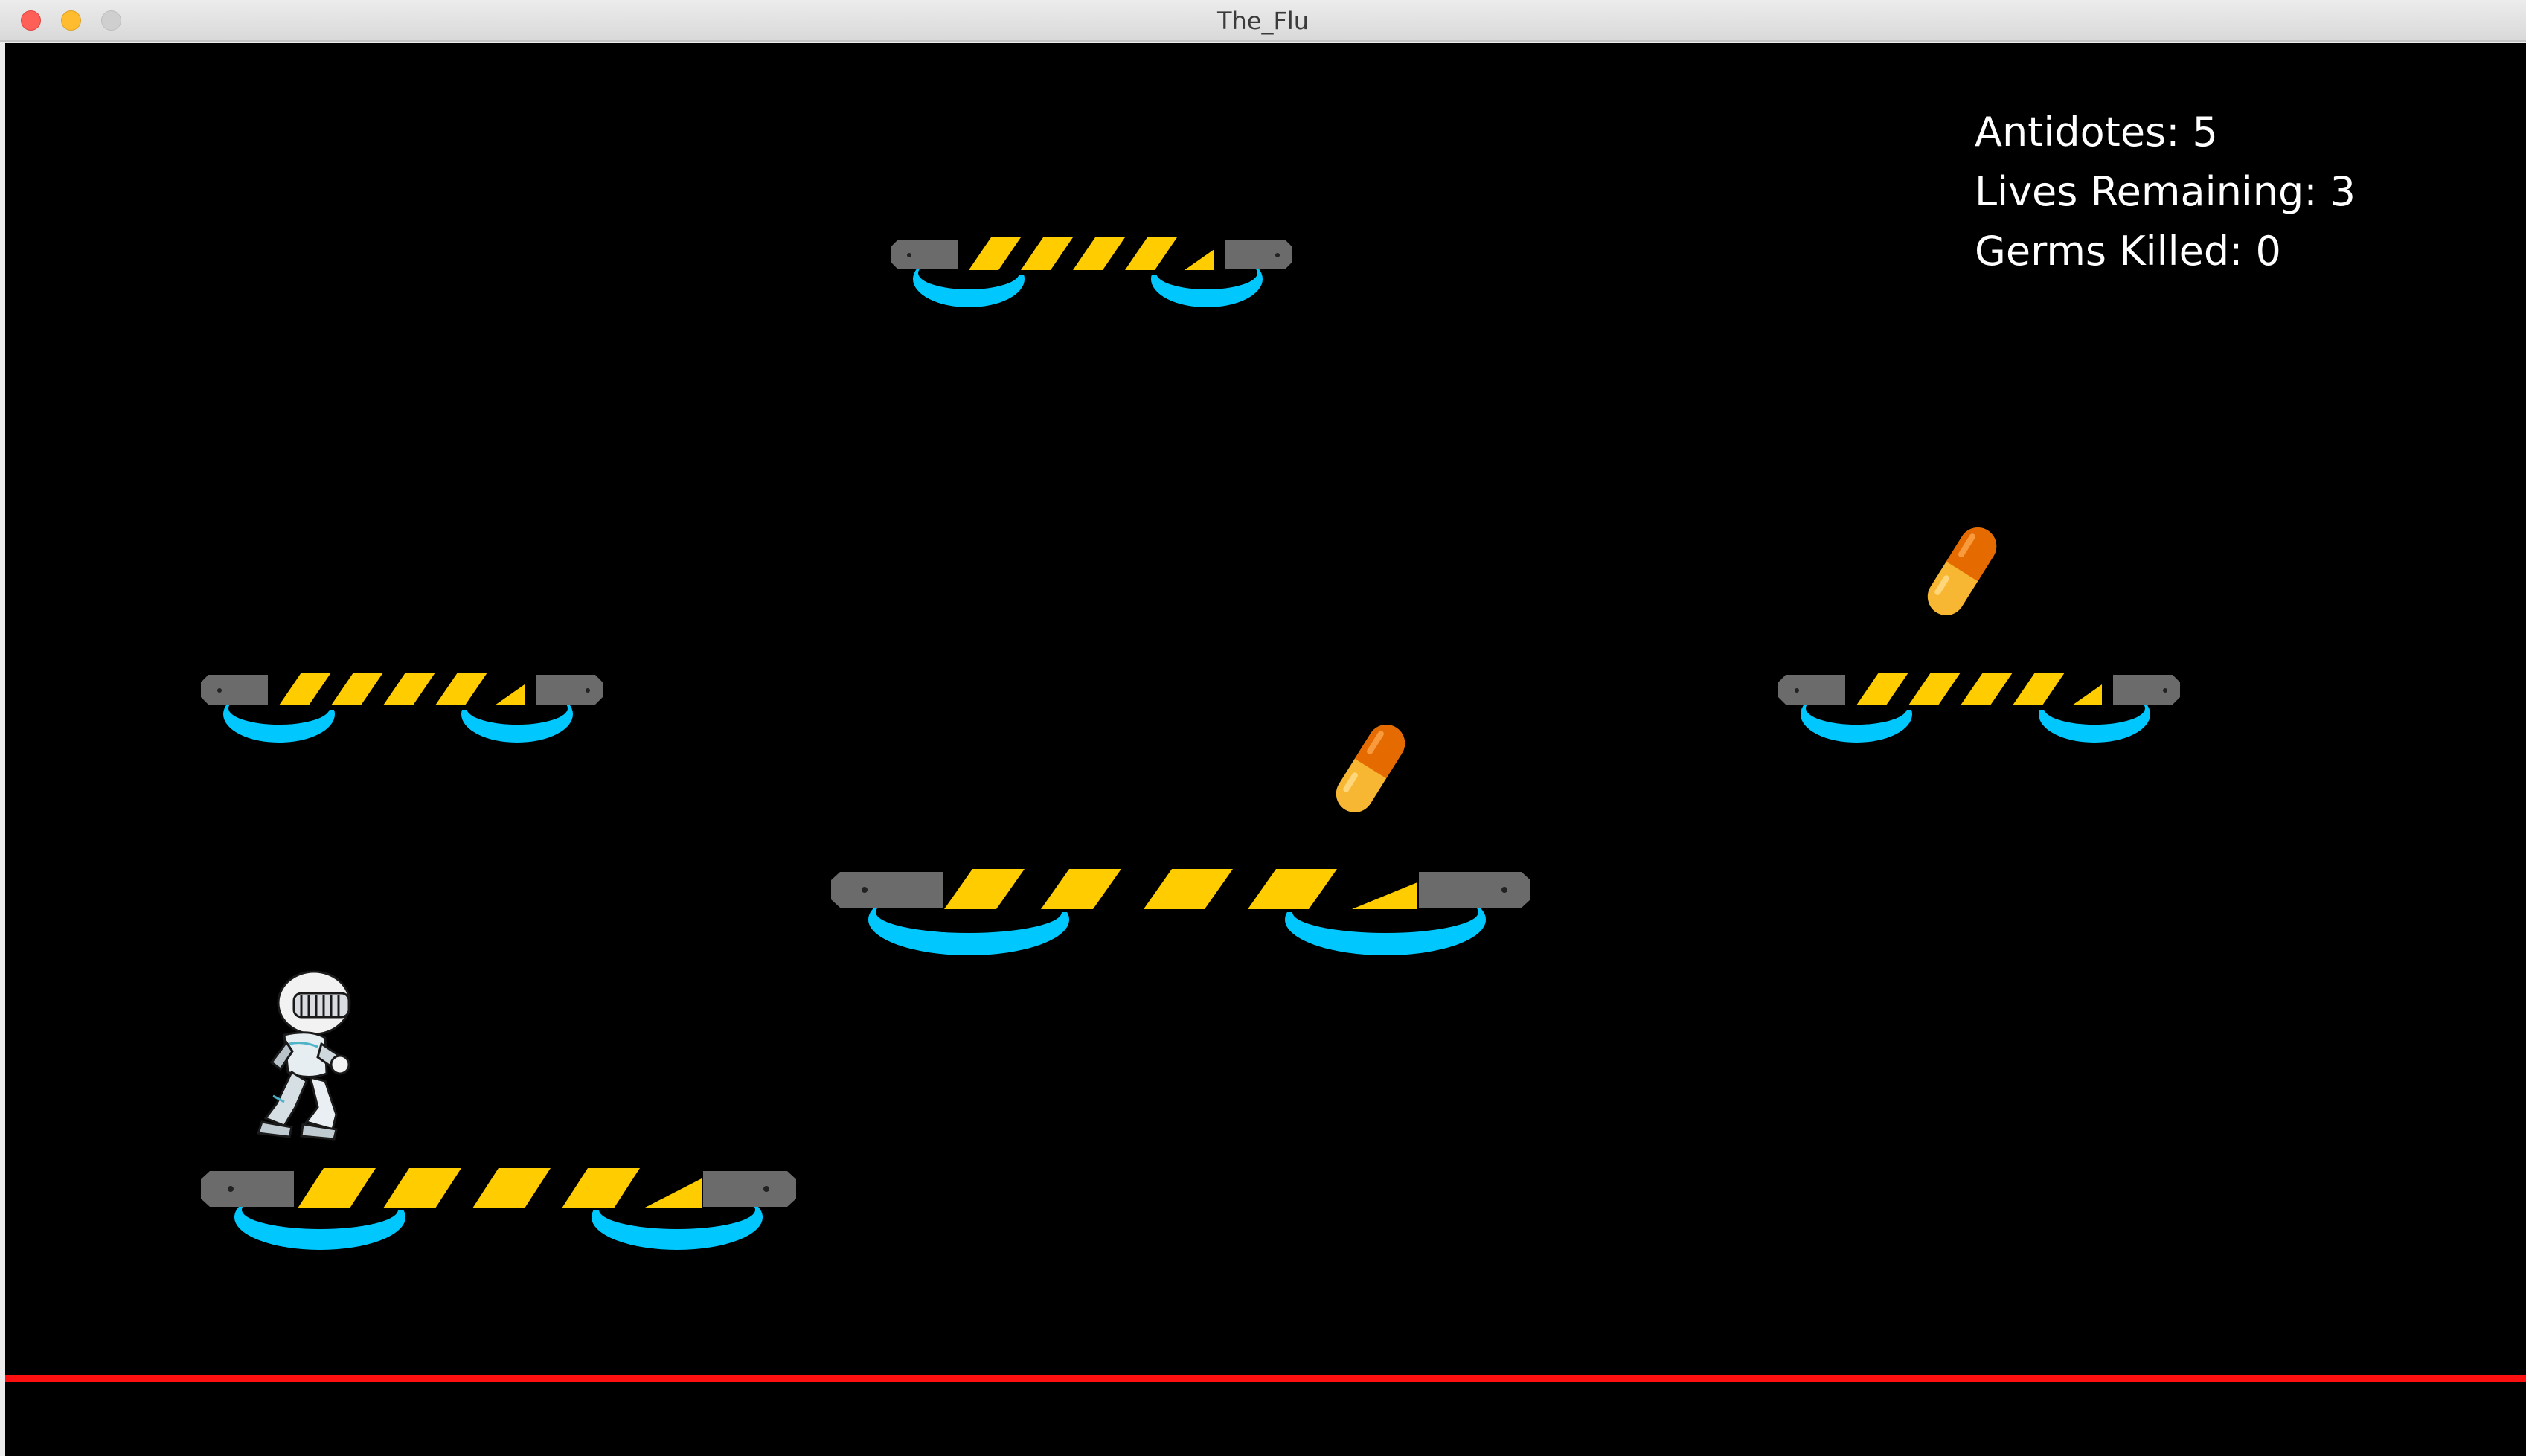  What do you see at coordinates (2205, 132) in the screenshot?
I see `antidotes-value: 5` at bounding box center [2205, 132].